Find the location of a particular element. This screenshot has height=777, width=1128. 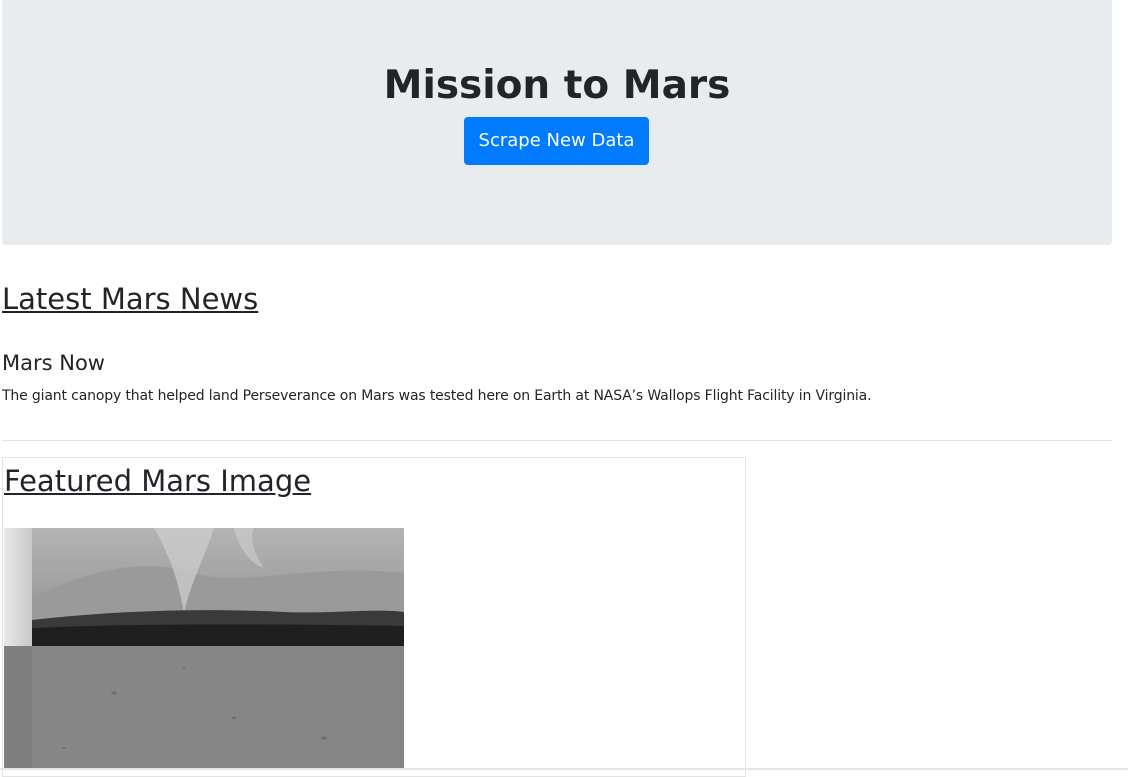

section-divider is located at coordinates (557, 440).